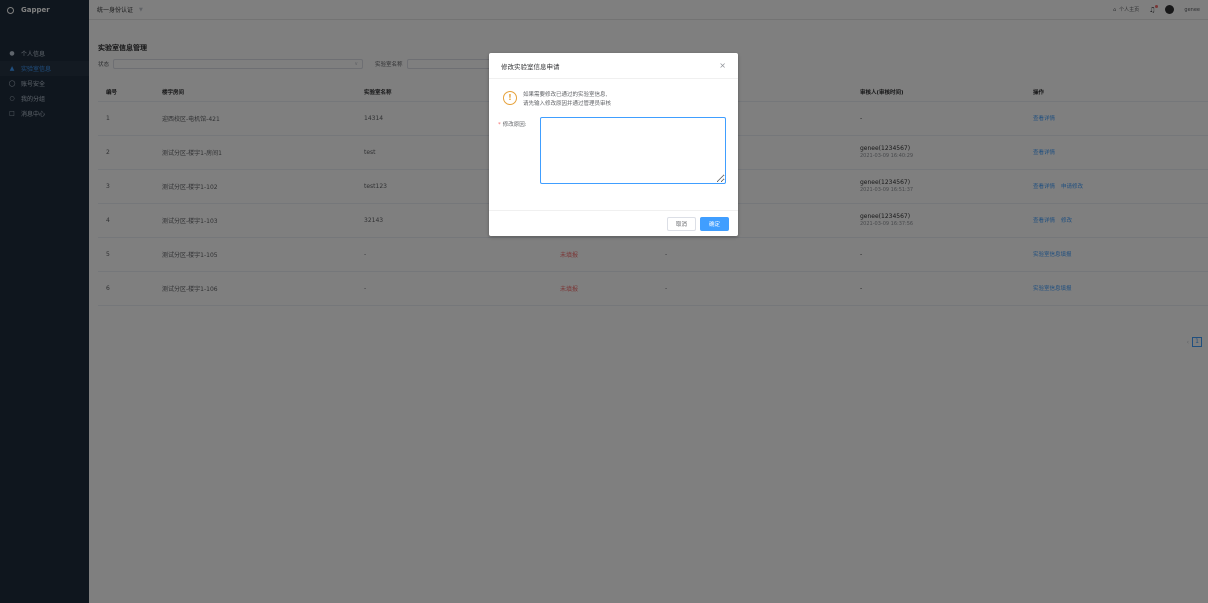 The width and height of the screenshot is (1208, 603). Describe the element at coordinates (565, 95) in the screenshot. I see `alert-line: 如果需要修改已通过的实验室信息,` at that location.